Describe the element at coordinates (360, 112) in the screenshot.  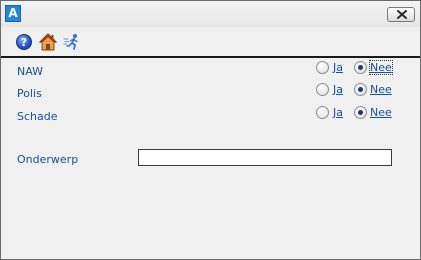
I see `schade-radio-nee` at that location.